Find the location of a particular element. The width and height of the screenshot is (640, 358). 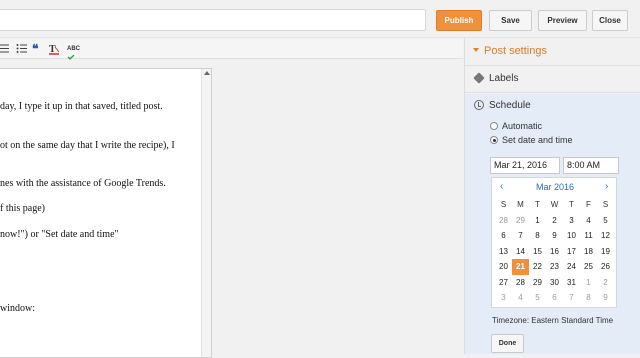

scroll-up-arrow-icon is located at coordinates (207, 73).